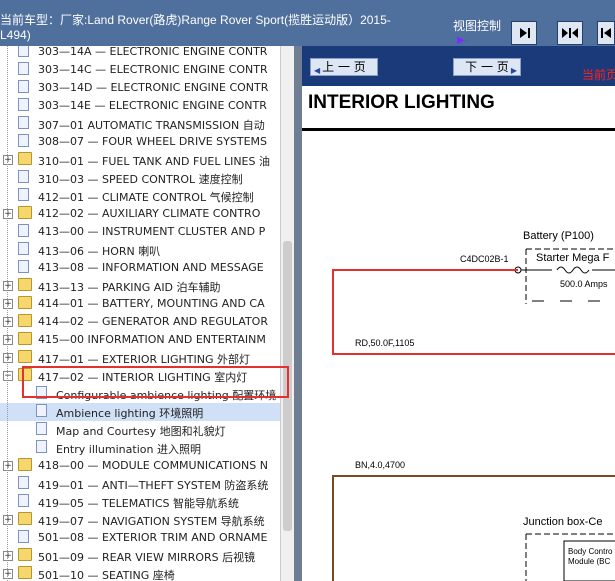  Describe the element at coordinates (140, 520) in the screenshot. I see `tree-item: +419—07 — NAVIGATION SYSTEM 导航系统` at that location.